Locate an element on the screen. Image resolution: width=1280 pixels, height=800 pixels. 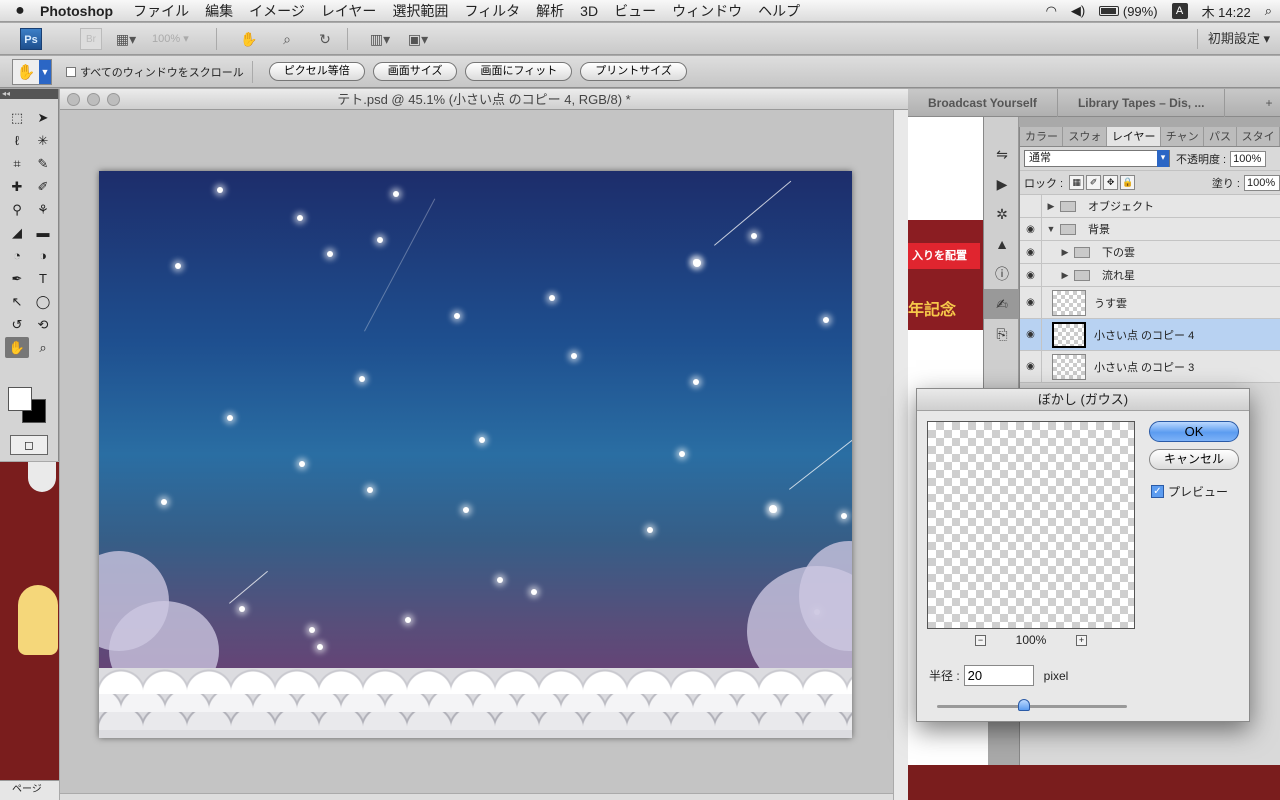
actual-pixels-button: ピクセル等倍 is located at coordinates (316, 71).